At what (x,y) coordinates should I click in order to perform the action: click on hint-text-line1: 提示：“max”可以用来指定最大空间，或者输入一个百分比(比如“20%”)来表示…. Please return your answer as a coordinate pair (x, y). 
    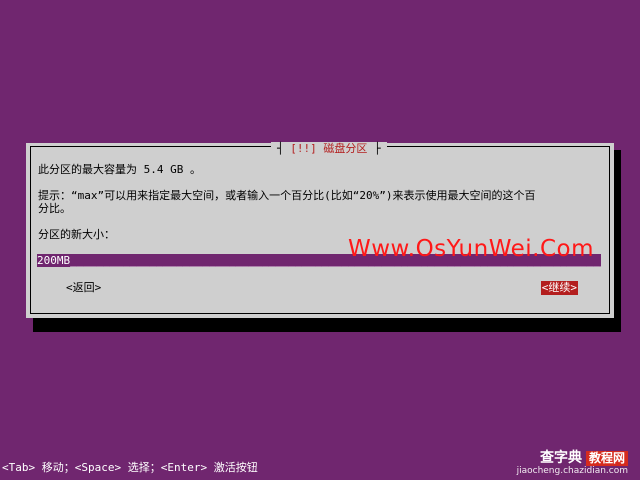
    Looking at the image, I should click on (287, 195).